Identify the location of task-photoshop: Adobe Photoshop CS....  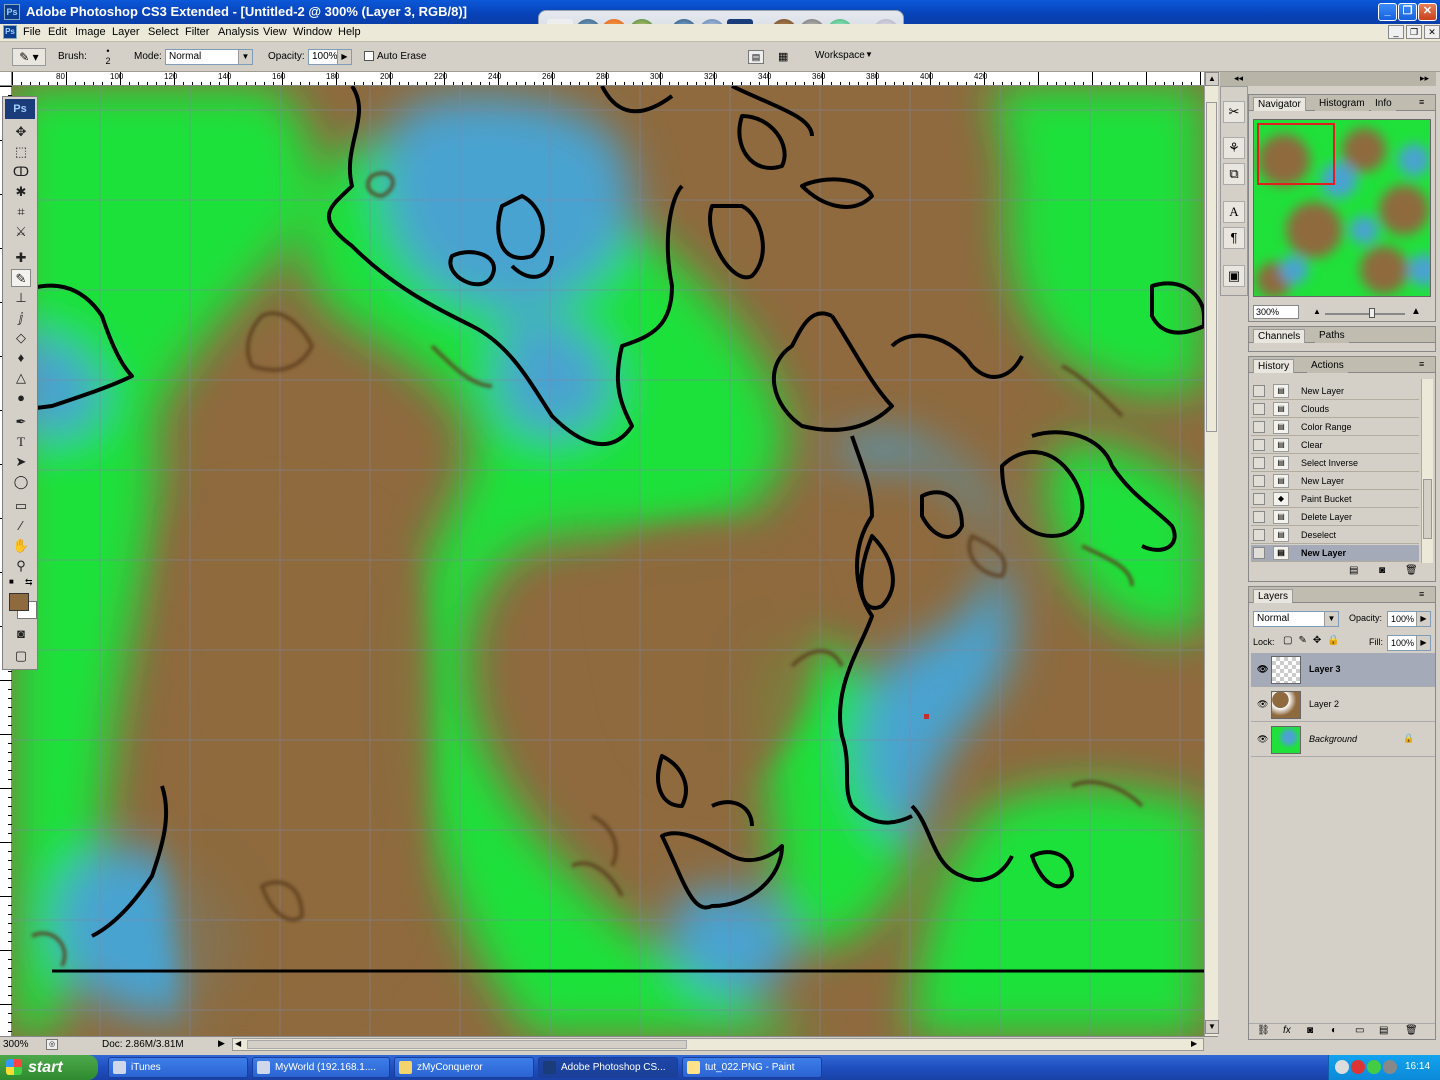
(608, 1067).